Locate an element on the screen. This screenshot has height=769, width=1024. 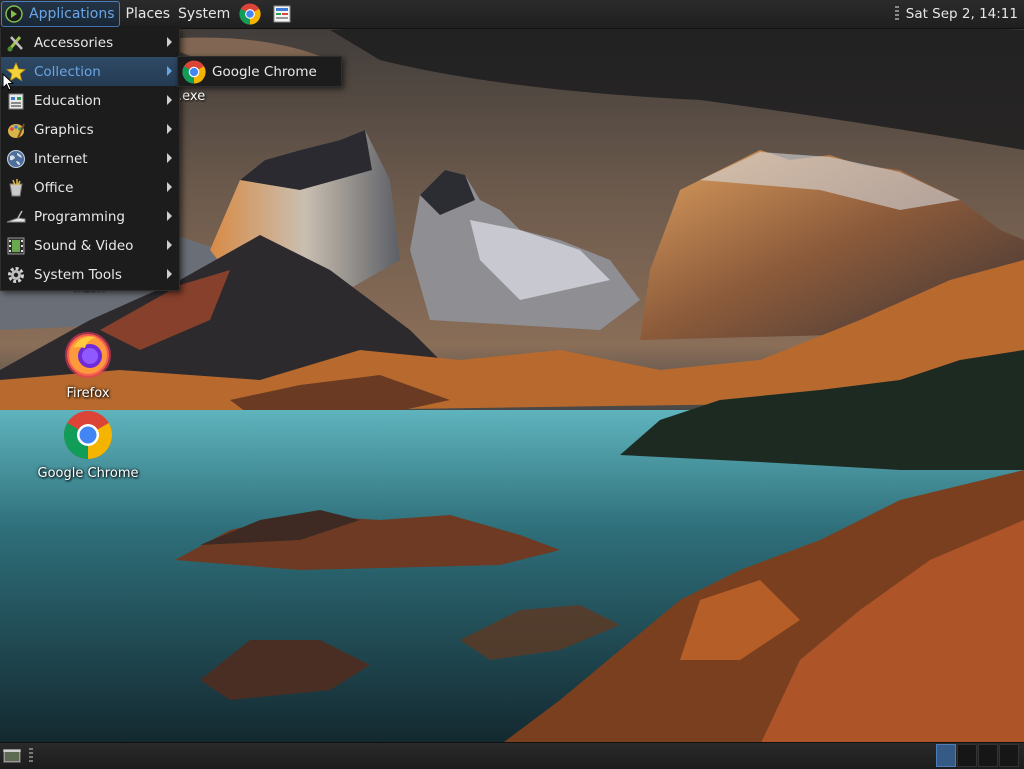
menu-item-label: Office is located at coordinates (54, 187).